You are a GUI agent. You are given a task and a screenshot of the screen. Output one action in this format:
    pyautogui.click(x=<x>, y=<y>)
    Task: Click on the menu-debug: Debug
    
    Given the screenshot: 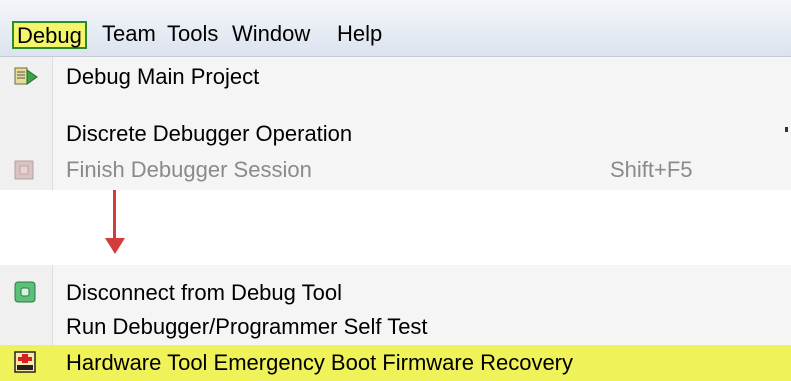 What is the action you would take?
    pyautogui.click(x=49, y=35)
    